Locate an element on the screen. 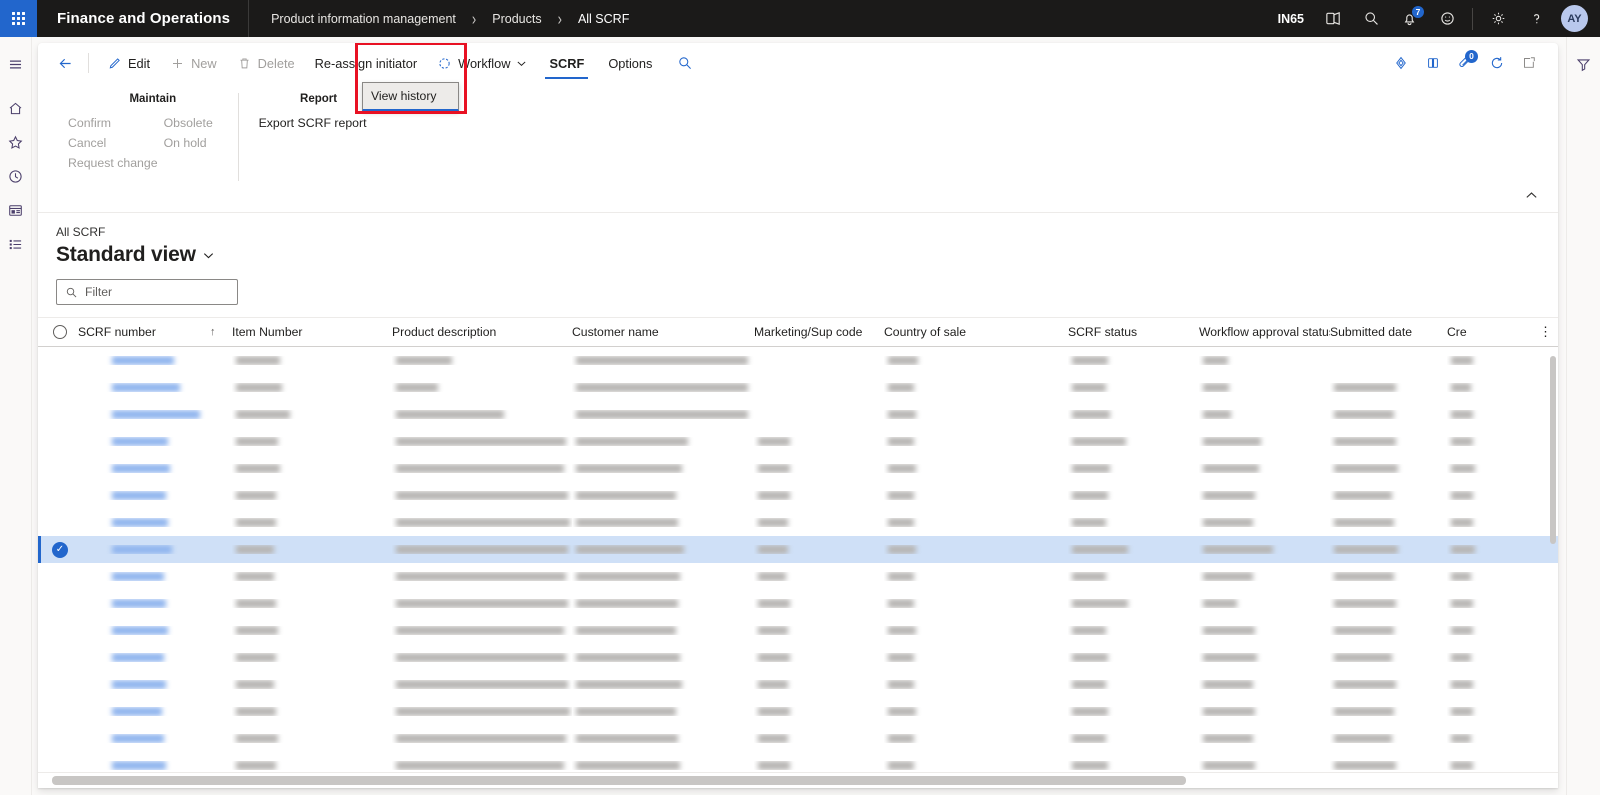  column-header-submitted-date: Submitted date is located at coordinates (1388, 332).